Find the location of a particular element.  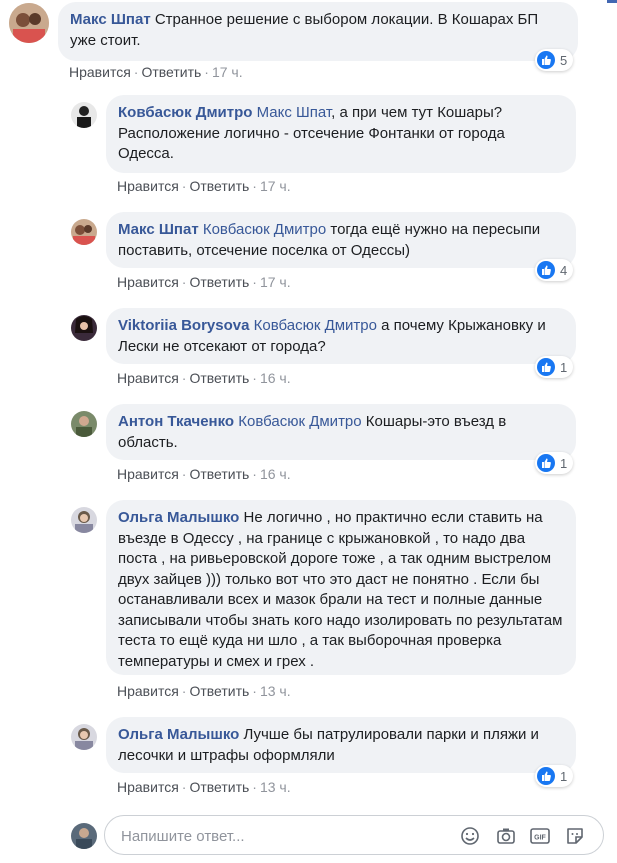

reply-box: GIF is located at coordinates (354, 835).